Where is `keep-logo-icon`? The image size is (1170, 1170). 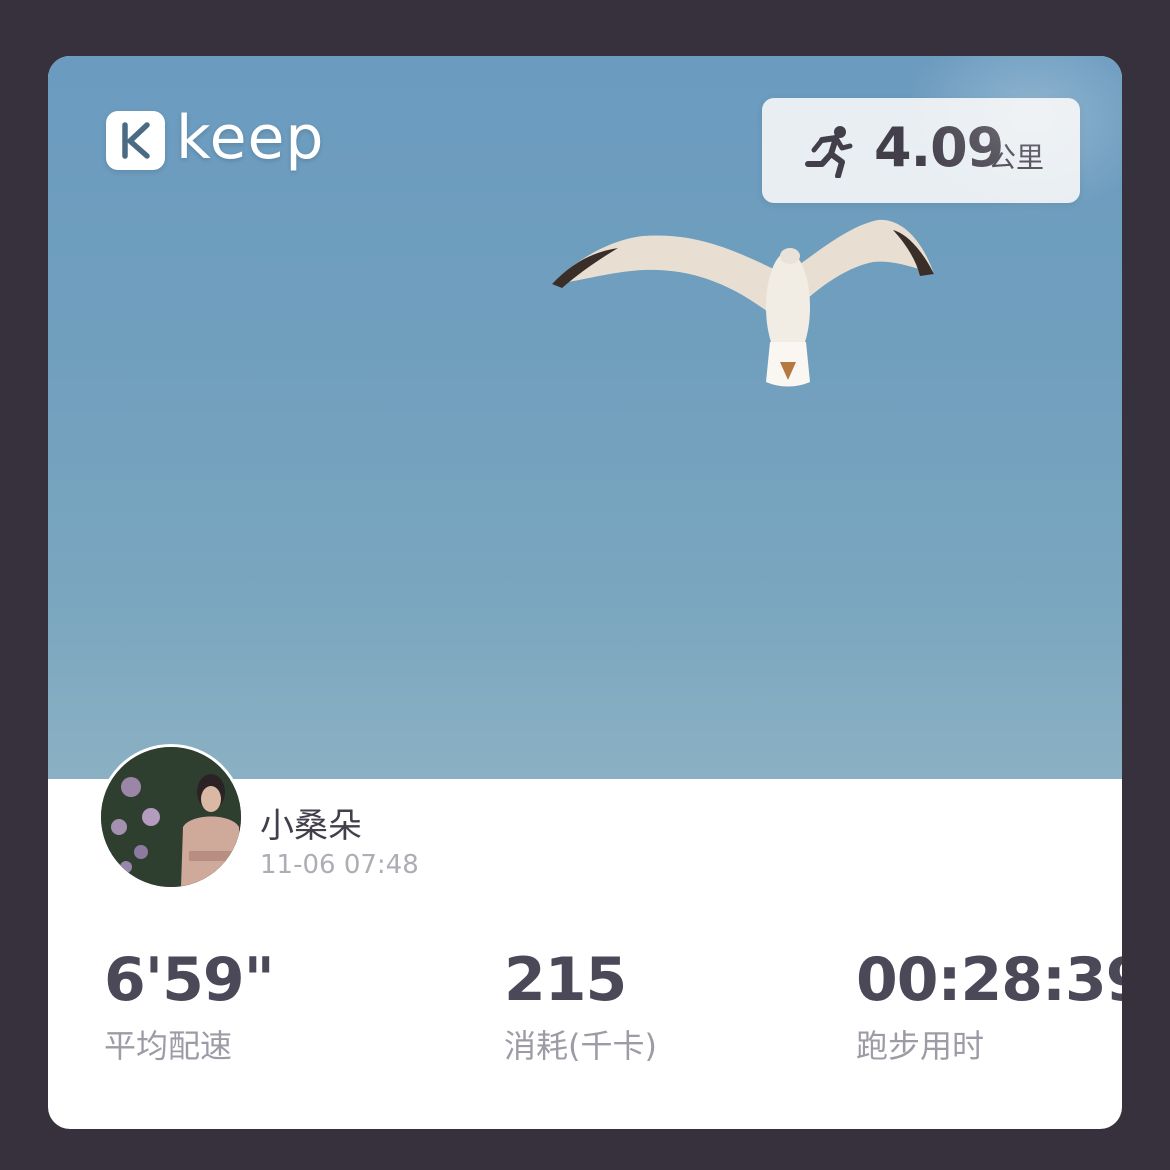
keep-logo-icon is located at coordinates (135, 140).